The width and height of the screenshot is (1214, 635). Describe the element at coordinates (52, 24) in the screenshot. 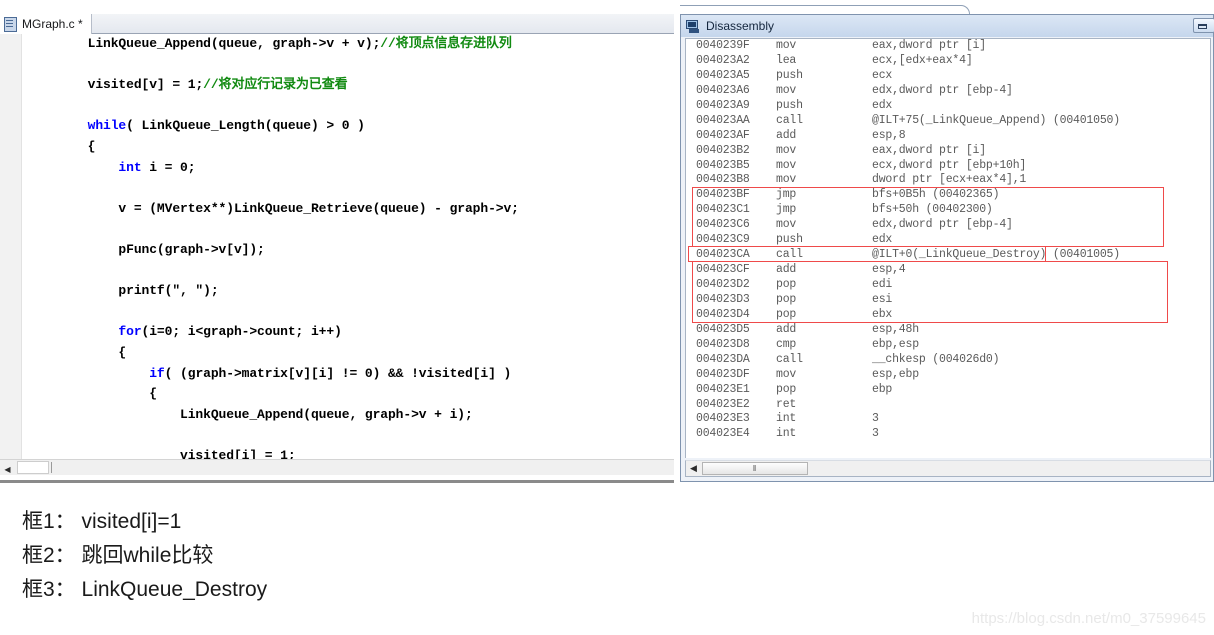

I see `editor-tab-label: MGraph.c *` at that location.